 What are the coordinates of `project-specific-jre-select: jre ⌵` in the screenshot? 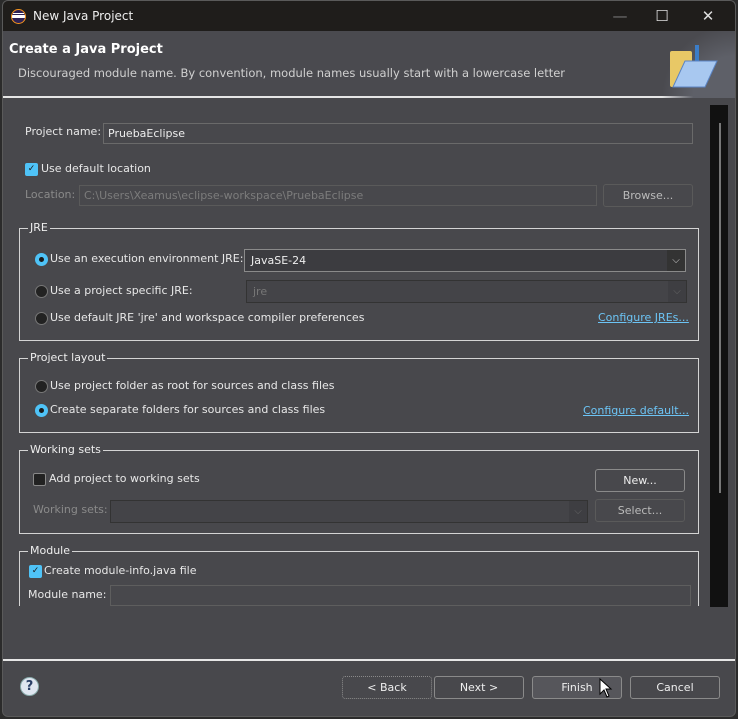 It's located at (466, 291).